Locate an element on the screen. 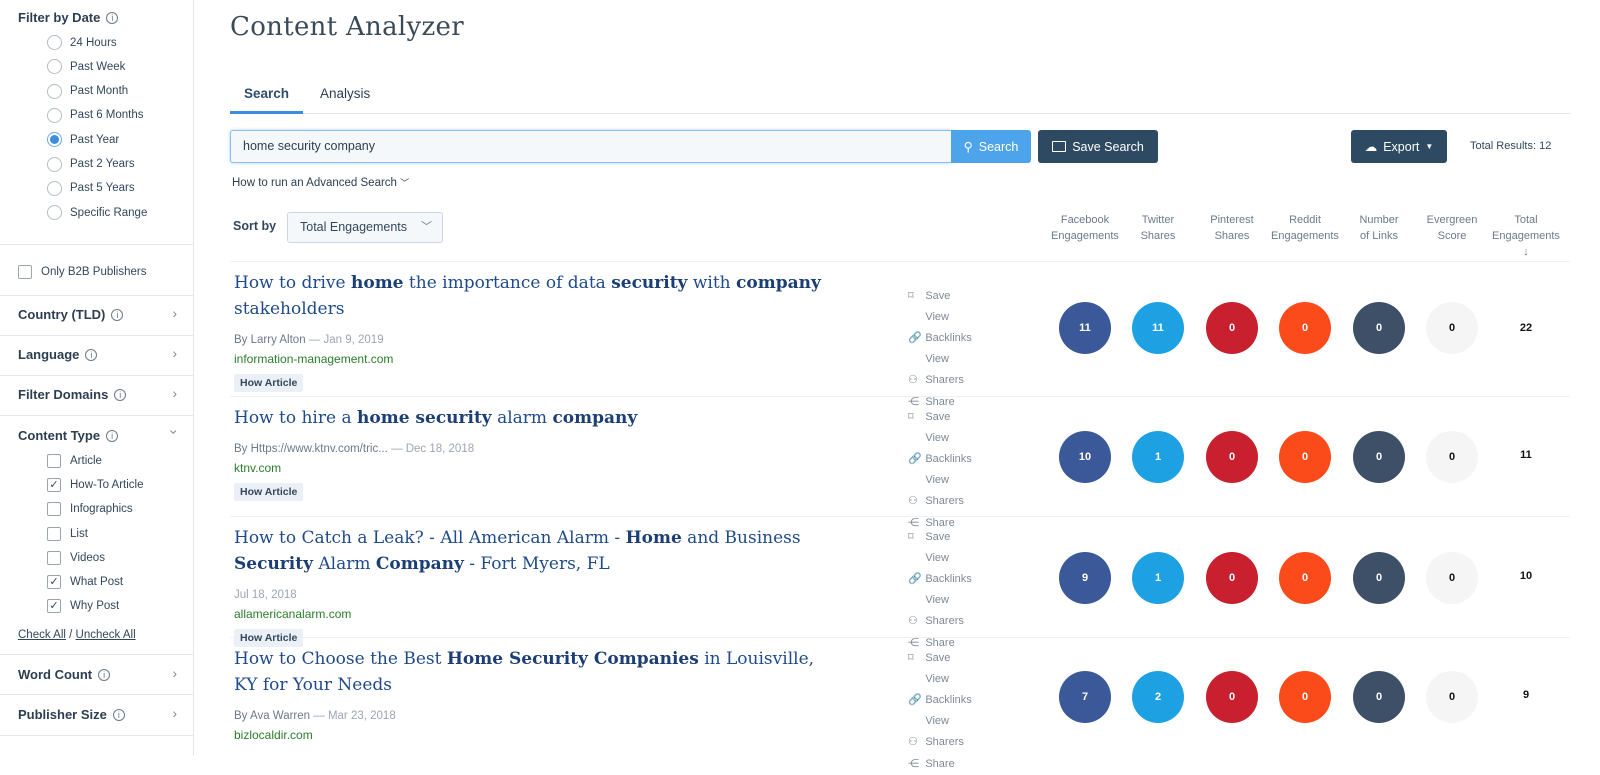 The height and width of the screenshot is (775, 1600). date-option: Specific Range is located at coordinates (97, 213).